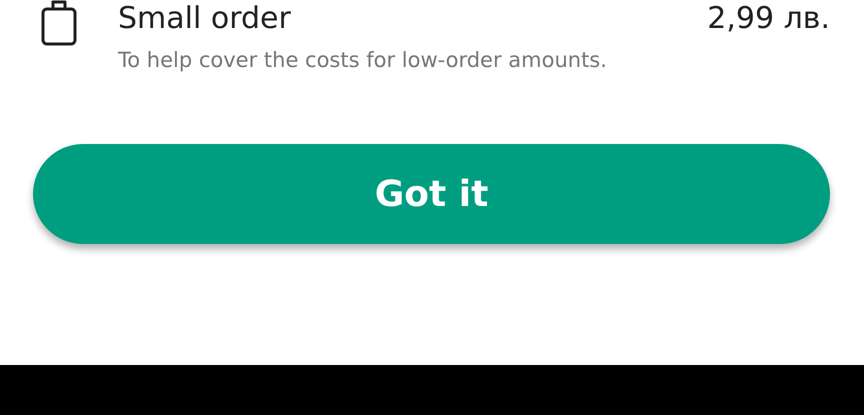  What do you see at coordinates (768, 19) in the screenshot?
I see `fee-price: 2,99 лв.` at bounding box center [768, 19].